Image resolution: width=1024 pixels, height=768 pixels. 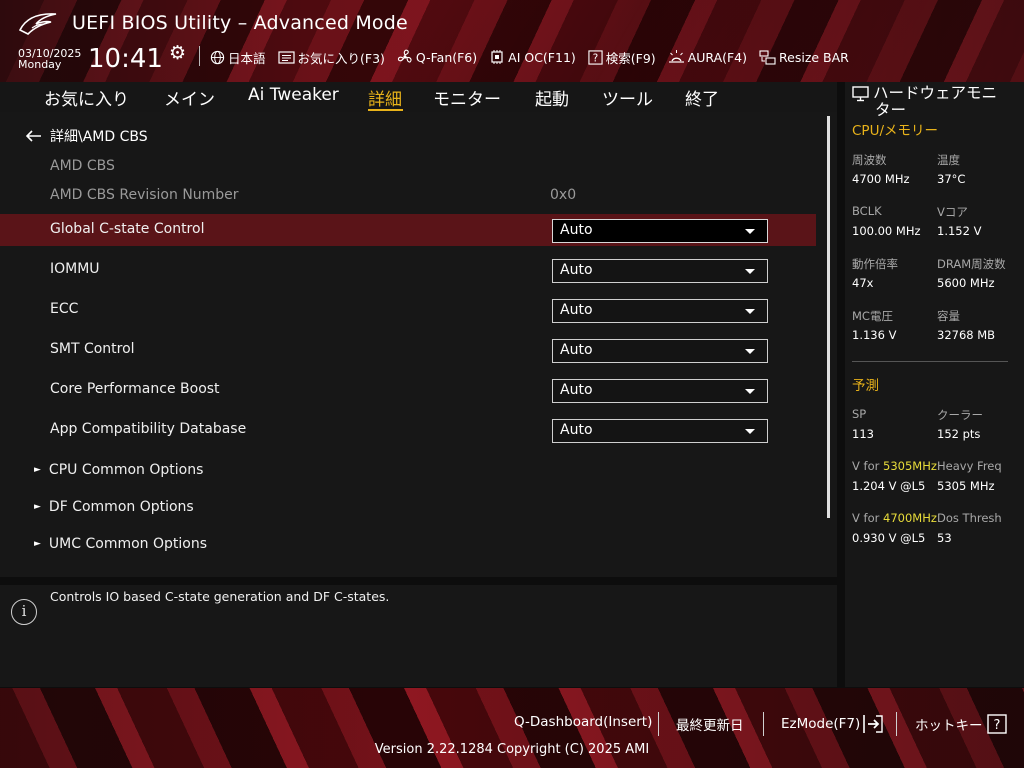 I want to click on search-button: ? 検索(F9), so click(x=622, y=57).